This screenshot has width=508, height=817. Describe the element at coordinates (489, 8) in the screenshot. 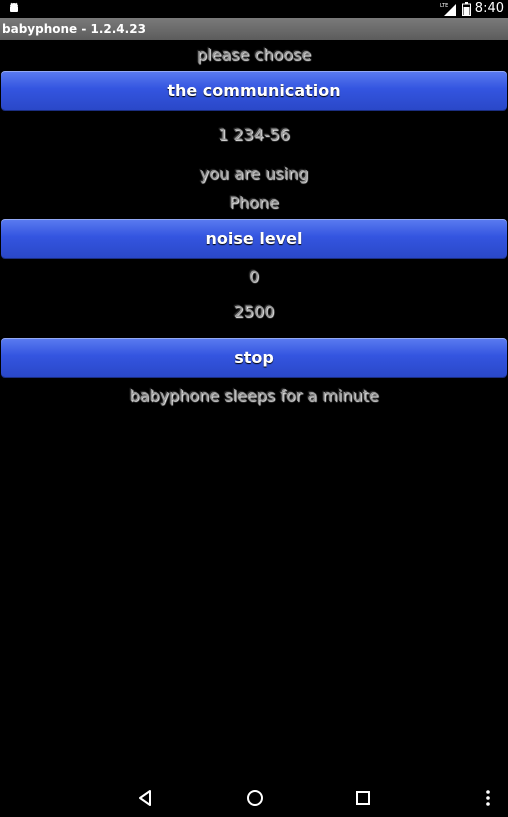

I see `status-time: 8:40` at that location.